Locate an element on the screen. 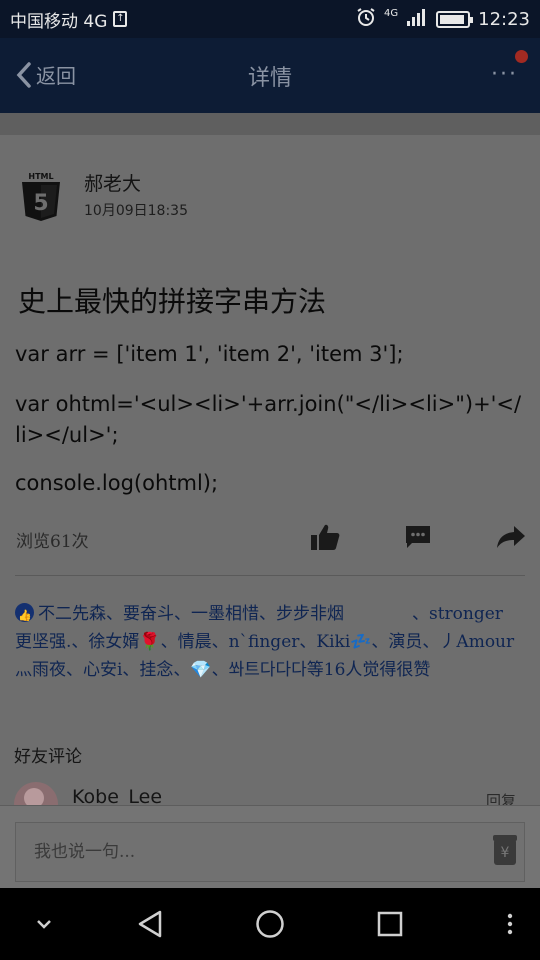  comment-input-bar: ¥ is located at coordinates (270, 846).